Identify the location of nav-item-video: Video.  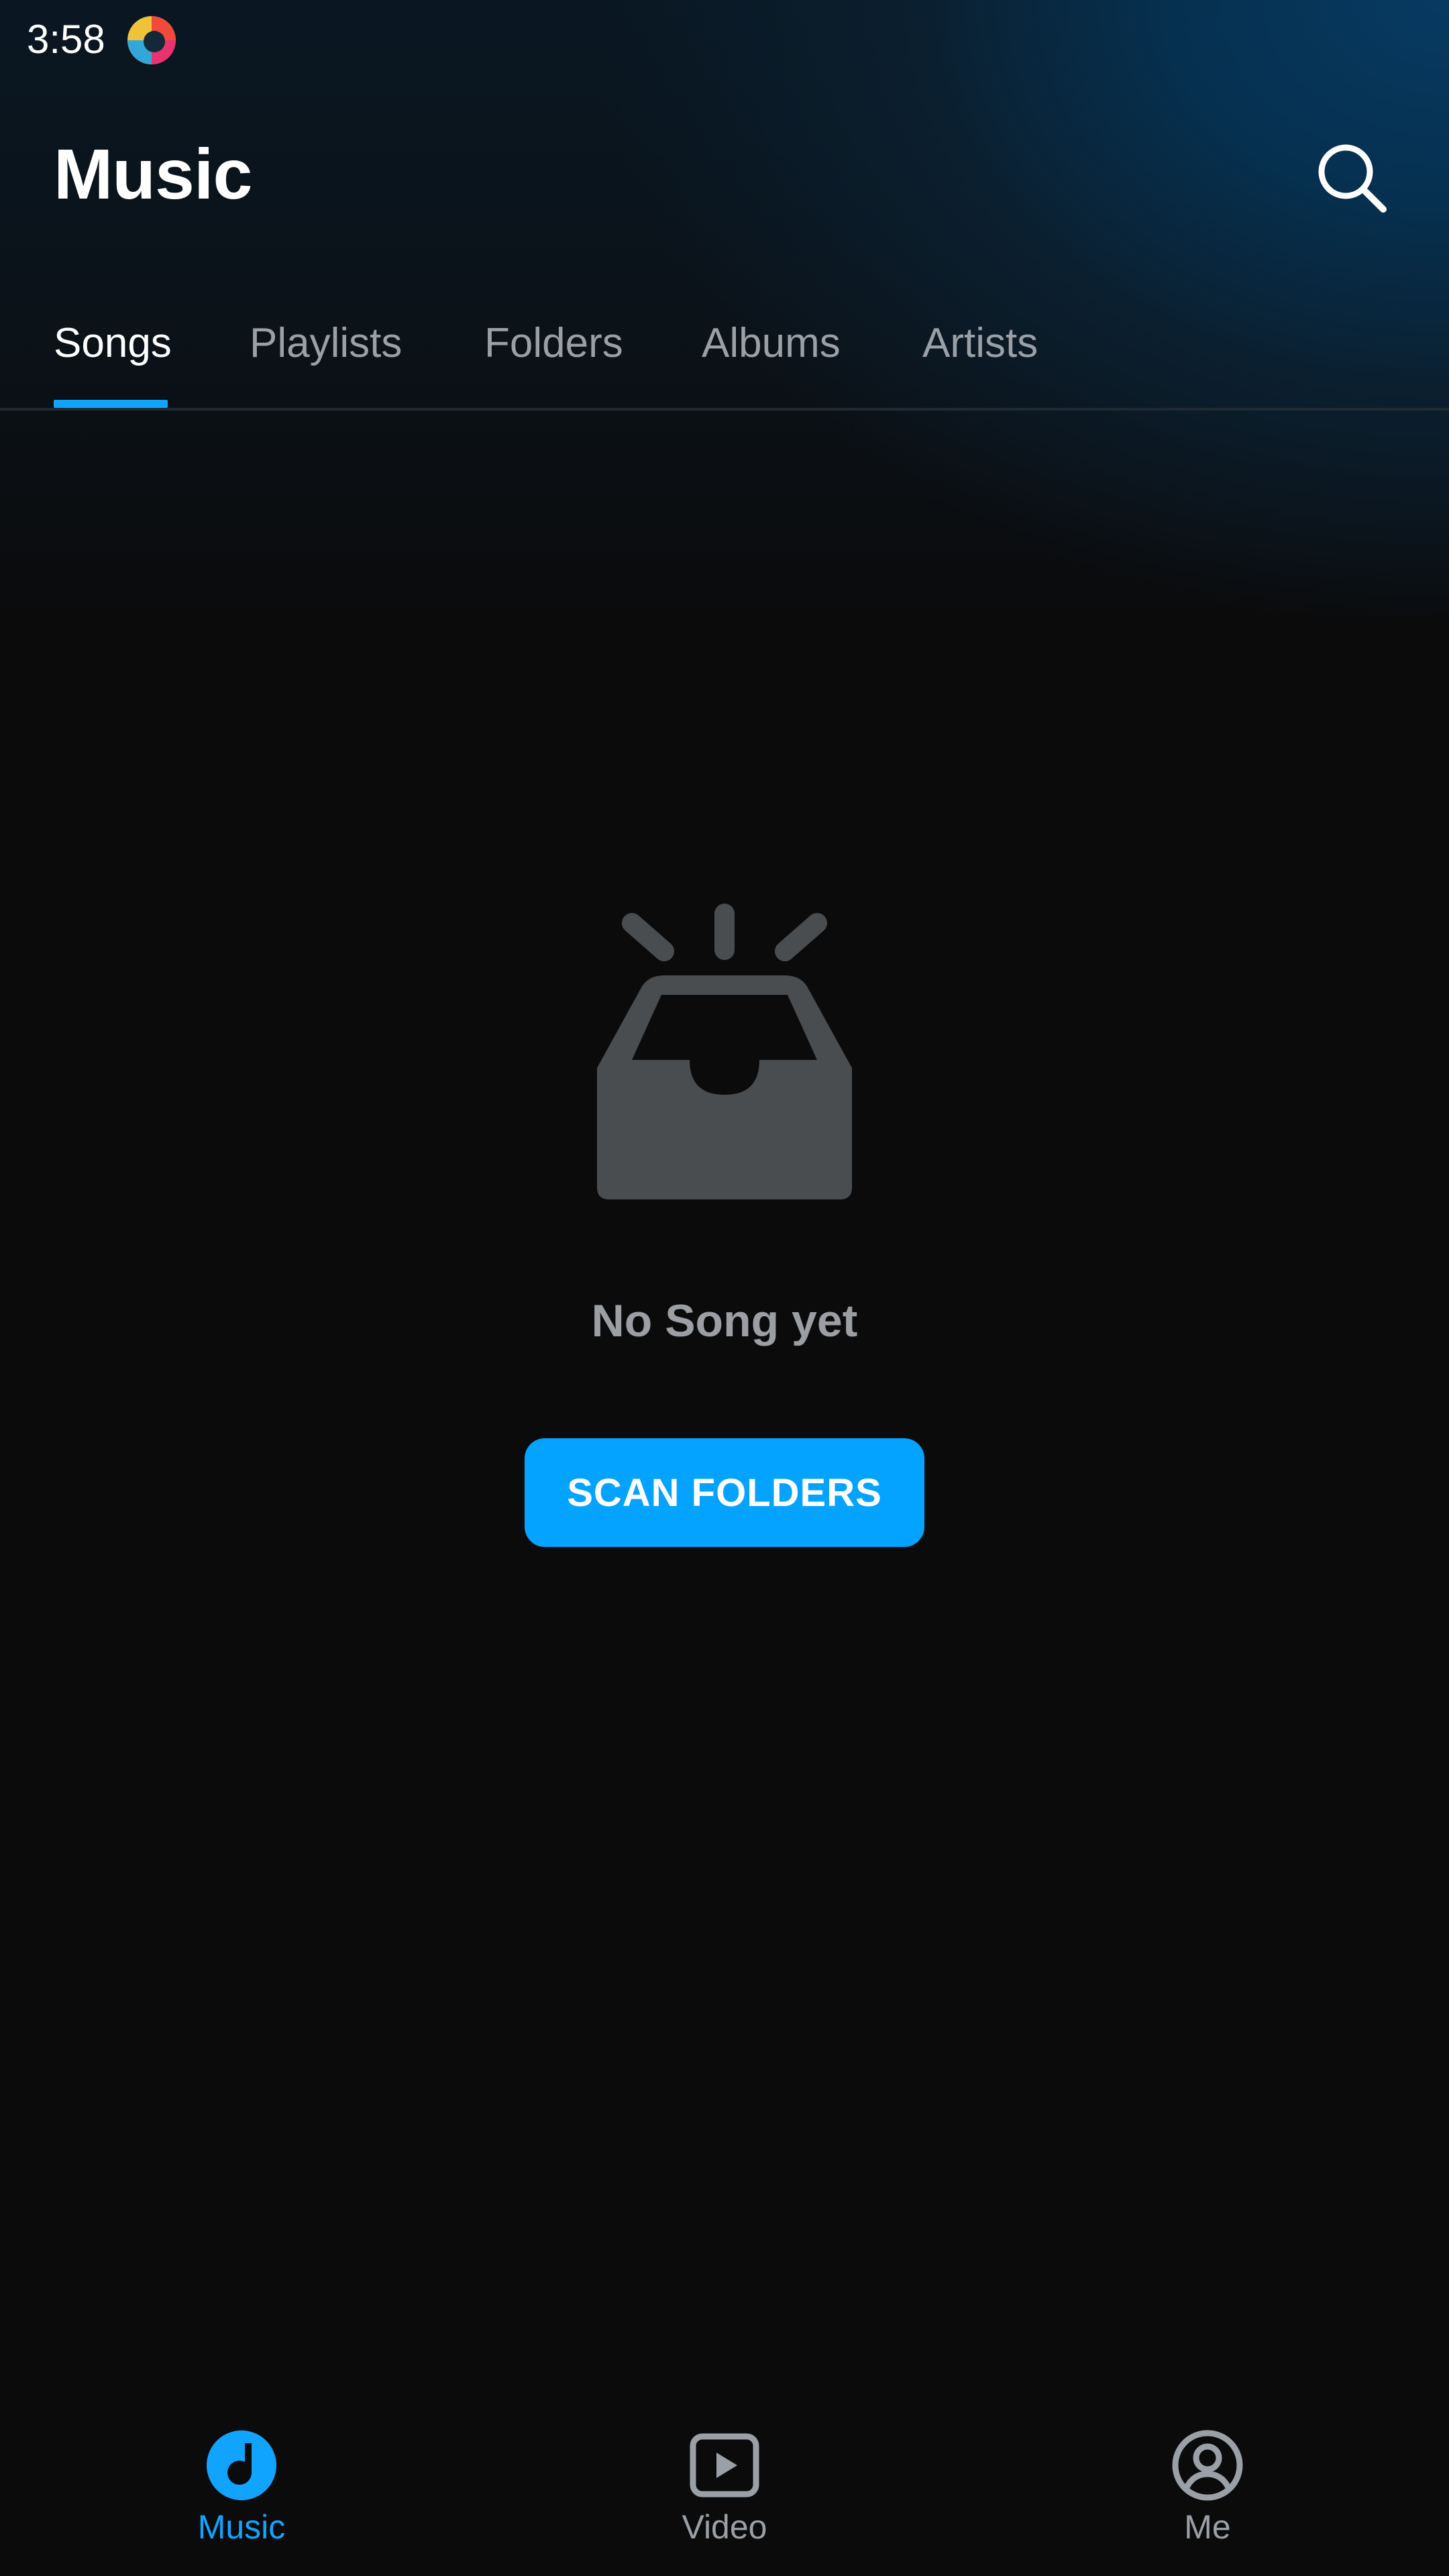
(724, 2495).